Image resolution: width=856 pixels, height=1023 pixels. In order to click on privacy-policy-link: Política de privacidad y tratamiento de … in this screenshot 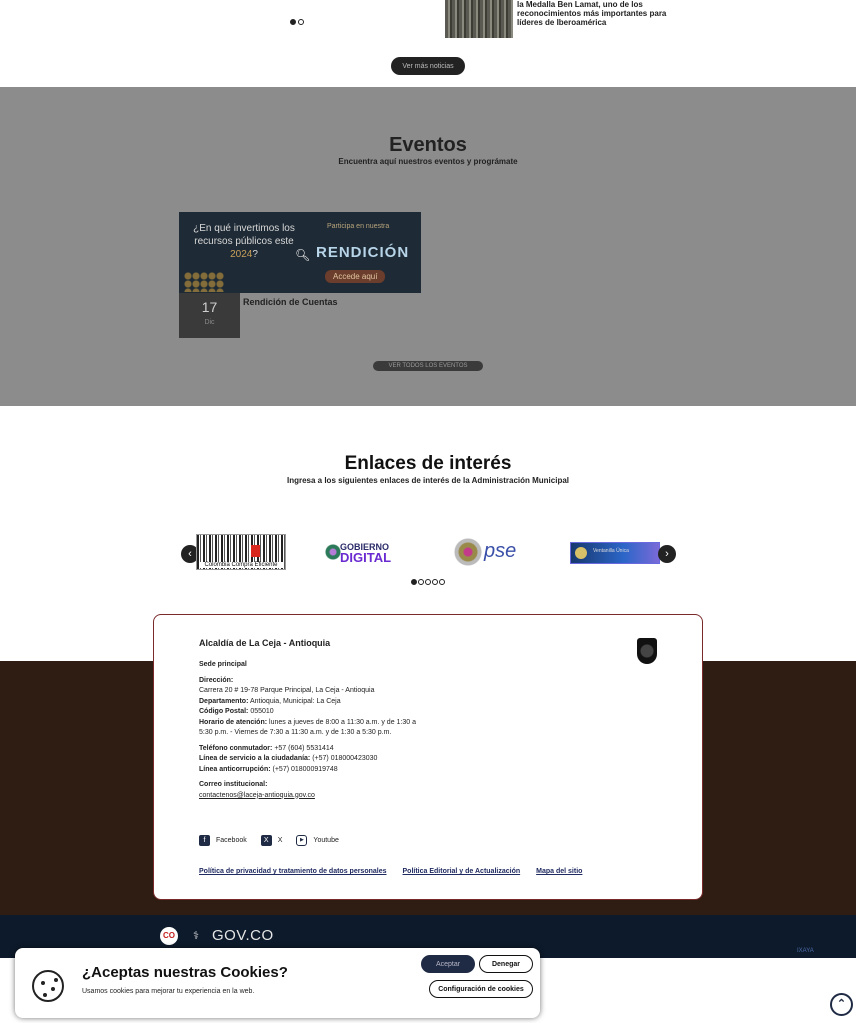, I will do `click(293, 871)`.